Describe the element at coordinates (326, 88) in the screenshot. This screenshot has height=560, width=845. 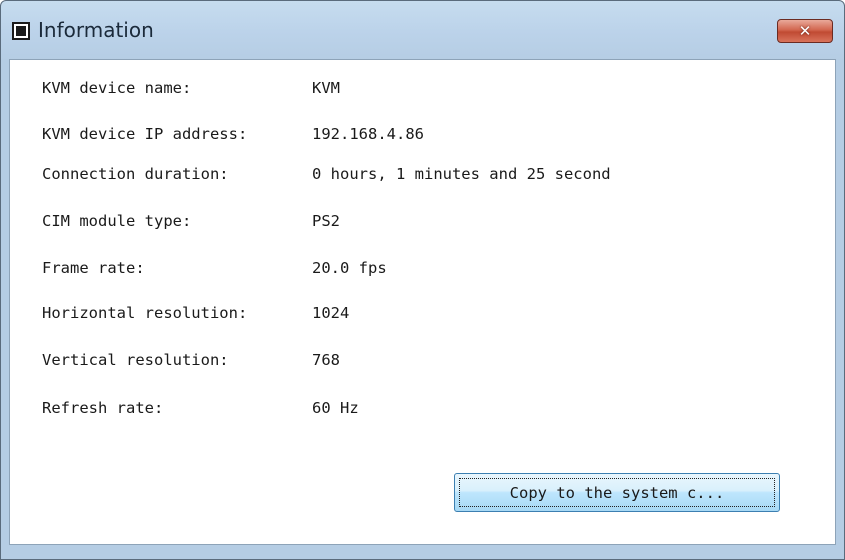
I see `info-value: KVM` at that location.